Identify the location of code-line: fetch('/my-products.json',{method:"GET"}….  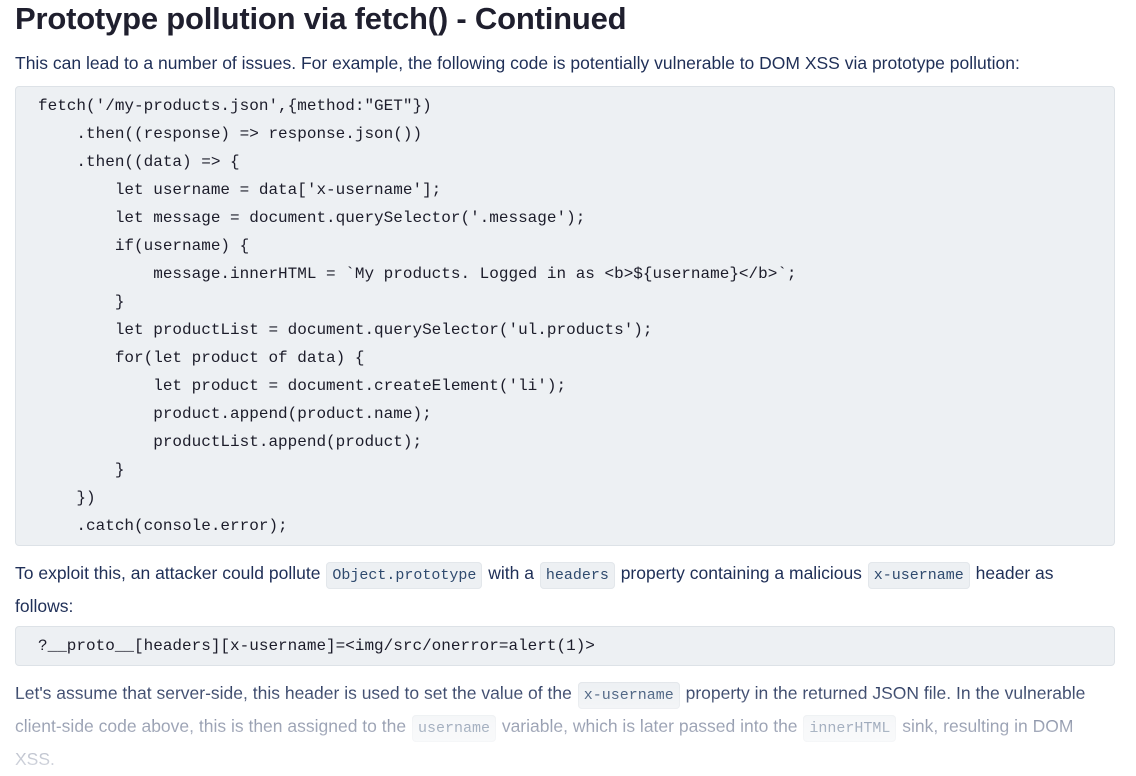
(235, 106).